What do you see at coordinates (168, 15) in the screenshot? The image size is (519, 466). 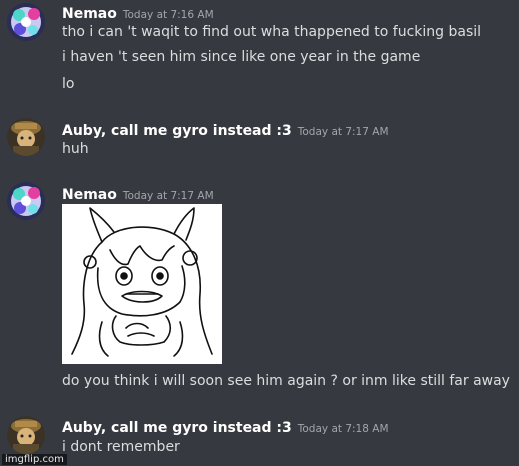 I see `timestamp: Today at 7:16 AM` at bounding box center [168, 15].